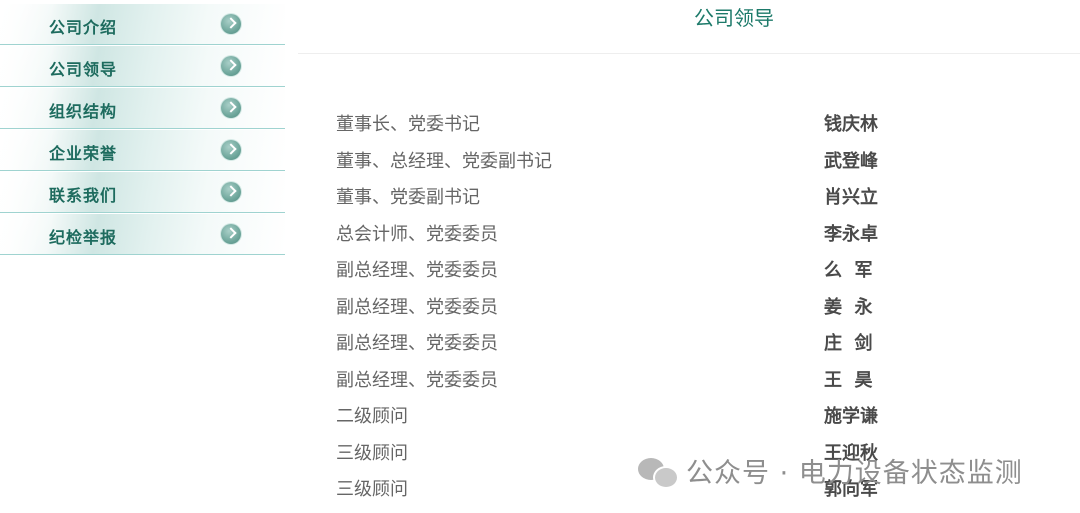 Image resolution: width=1080 pixels, height=513 pixels. What do you see at coordinates (142, 150) in the screenshot?
I see `sidebar-item-honors: 企业荣誉` at bounding box center [142, 150].